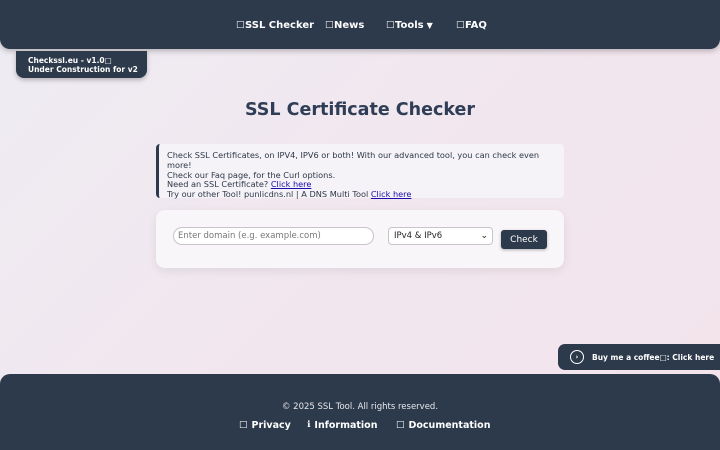 The image size is (720, 450). Describe the element at coordinates (476, 25) in the screenshot. I see `nav-faq-label: FAQ` at that location.